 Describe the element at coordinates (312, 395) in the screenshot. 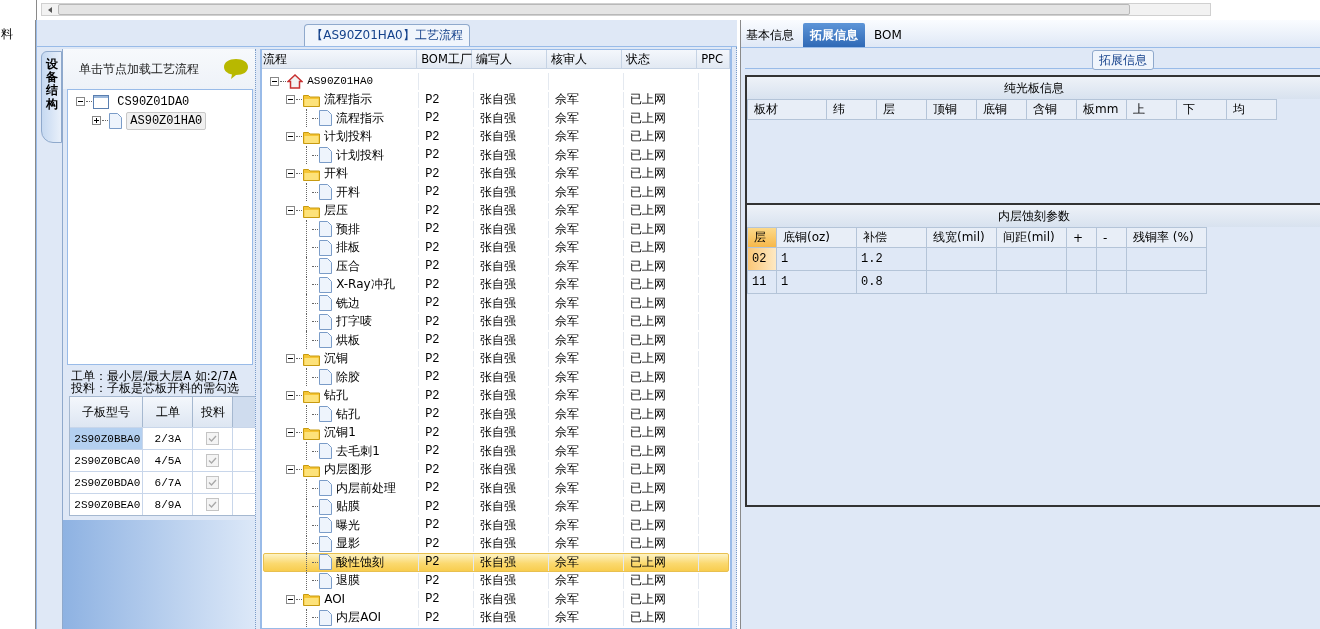

I see `folder-icon` at that location.